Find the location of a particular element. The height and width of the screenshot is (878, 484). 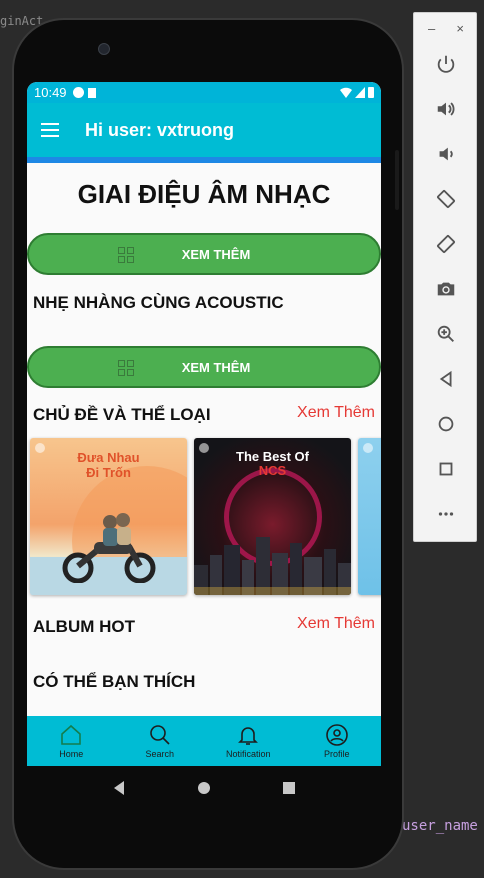

nav-notification: Notification is located at coordinates (248, 741).